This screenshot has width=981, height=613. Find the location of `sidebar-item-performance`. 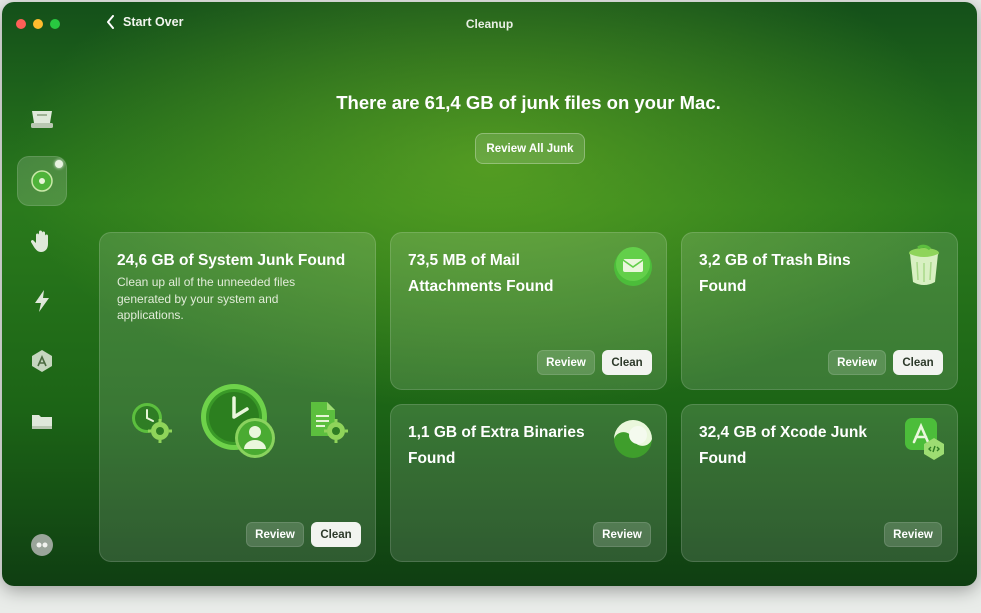

sidebar-item-performance is located at coordinates (42, 301).